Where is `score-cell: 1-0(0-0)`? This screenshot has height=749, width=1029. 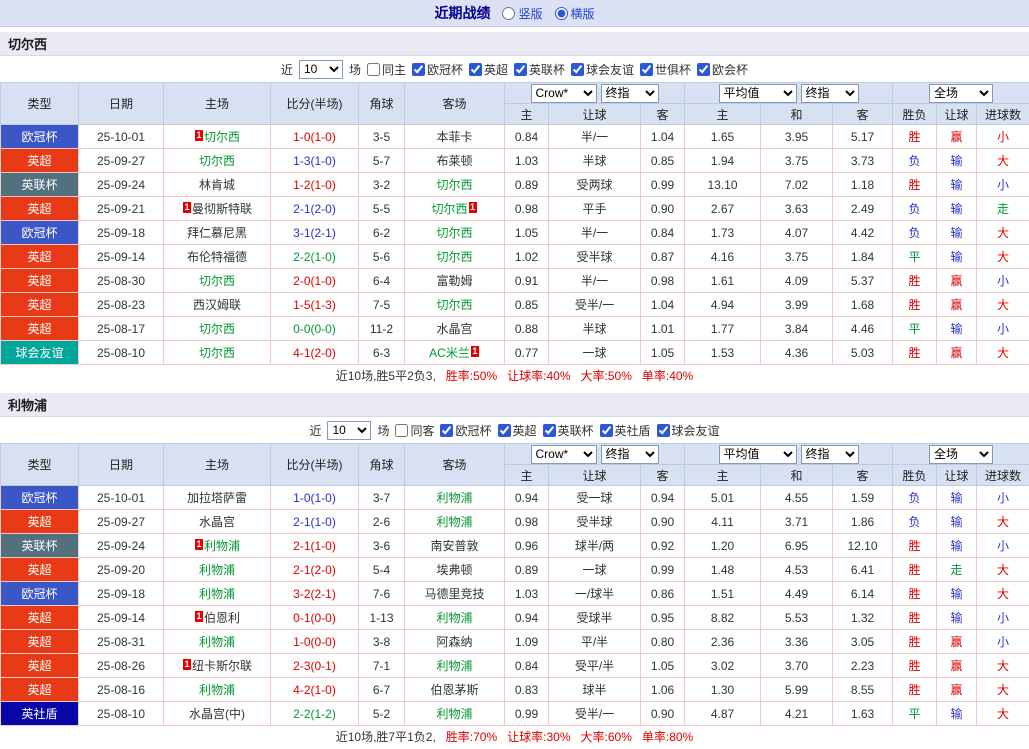 score-cell: 1-0(0-0) is located at coordinates (315, 642).